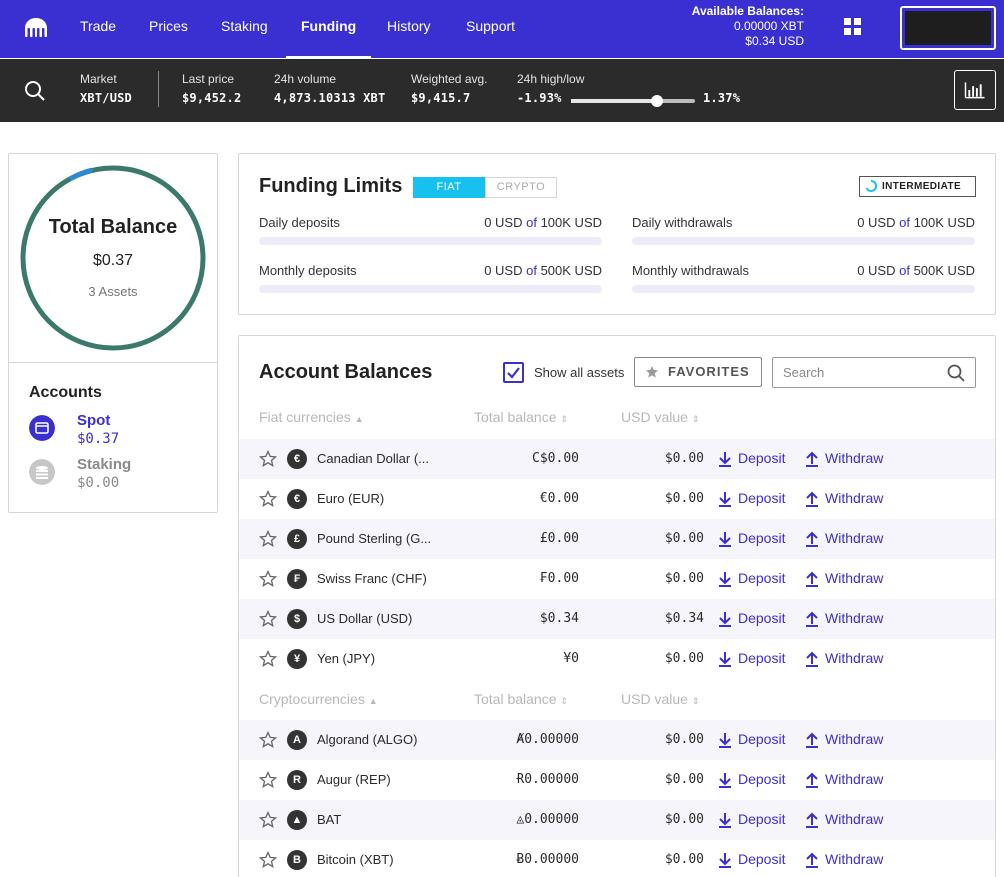 Image resolution: width=1004 pixels, height=877 pixels. I want to click on currency-icon: B, so click(297, 860).